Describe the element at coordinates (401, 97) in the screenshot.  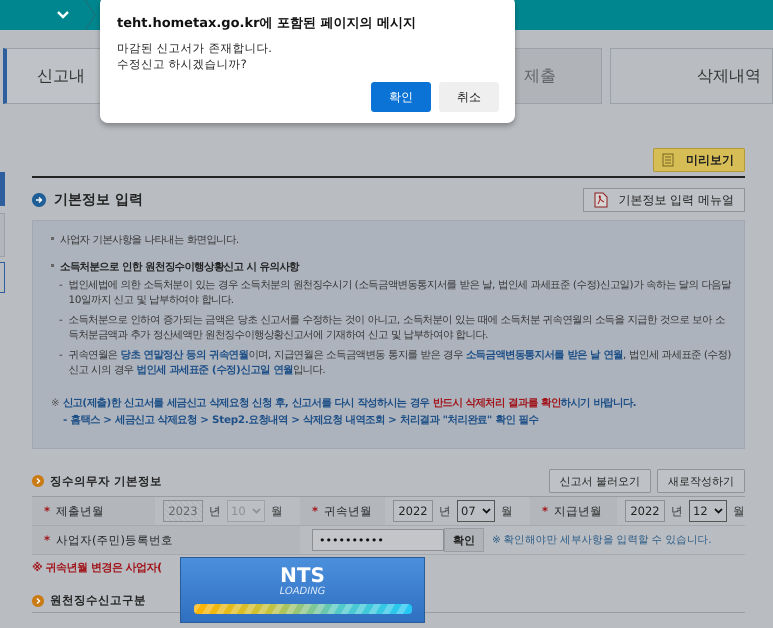
I see `dialog-button: 확인` at that location.